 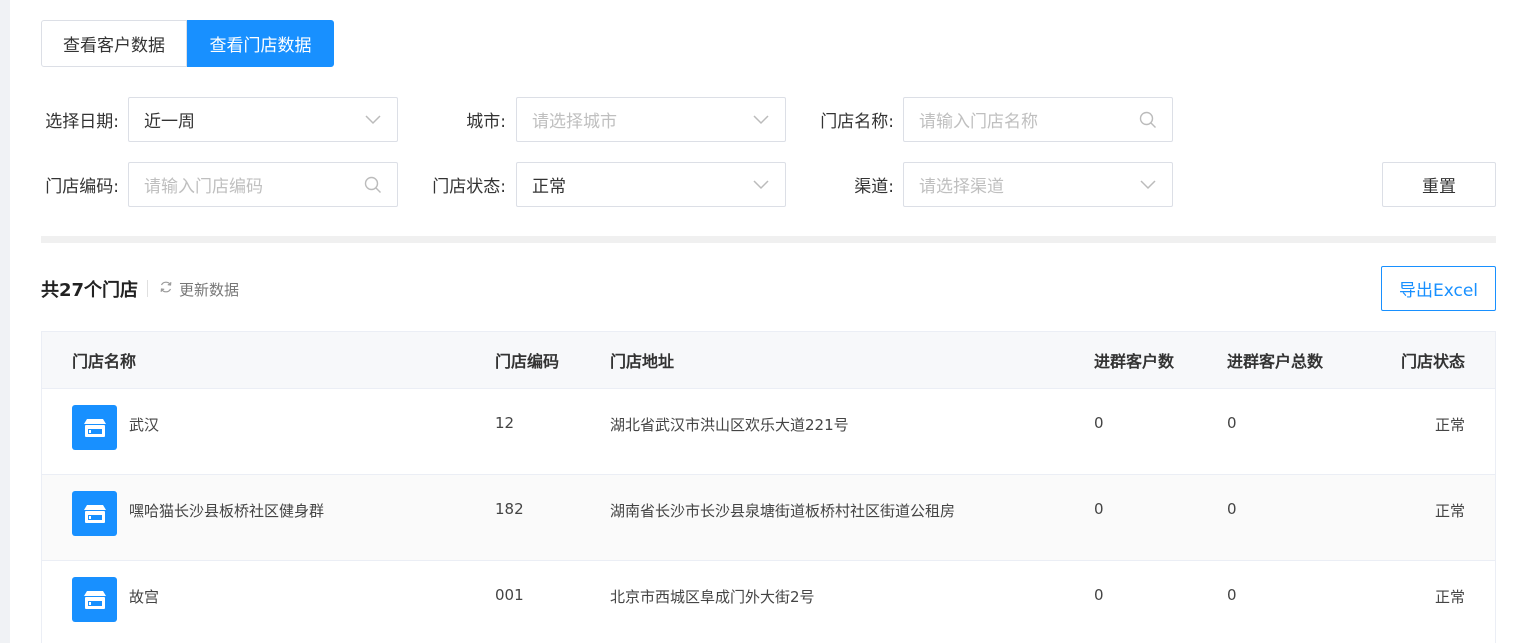 What do you see at coordinates (144, 597) in the screenshot?
I see `store-name: 故宫` at bounding box center [144, 597].